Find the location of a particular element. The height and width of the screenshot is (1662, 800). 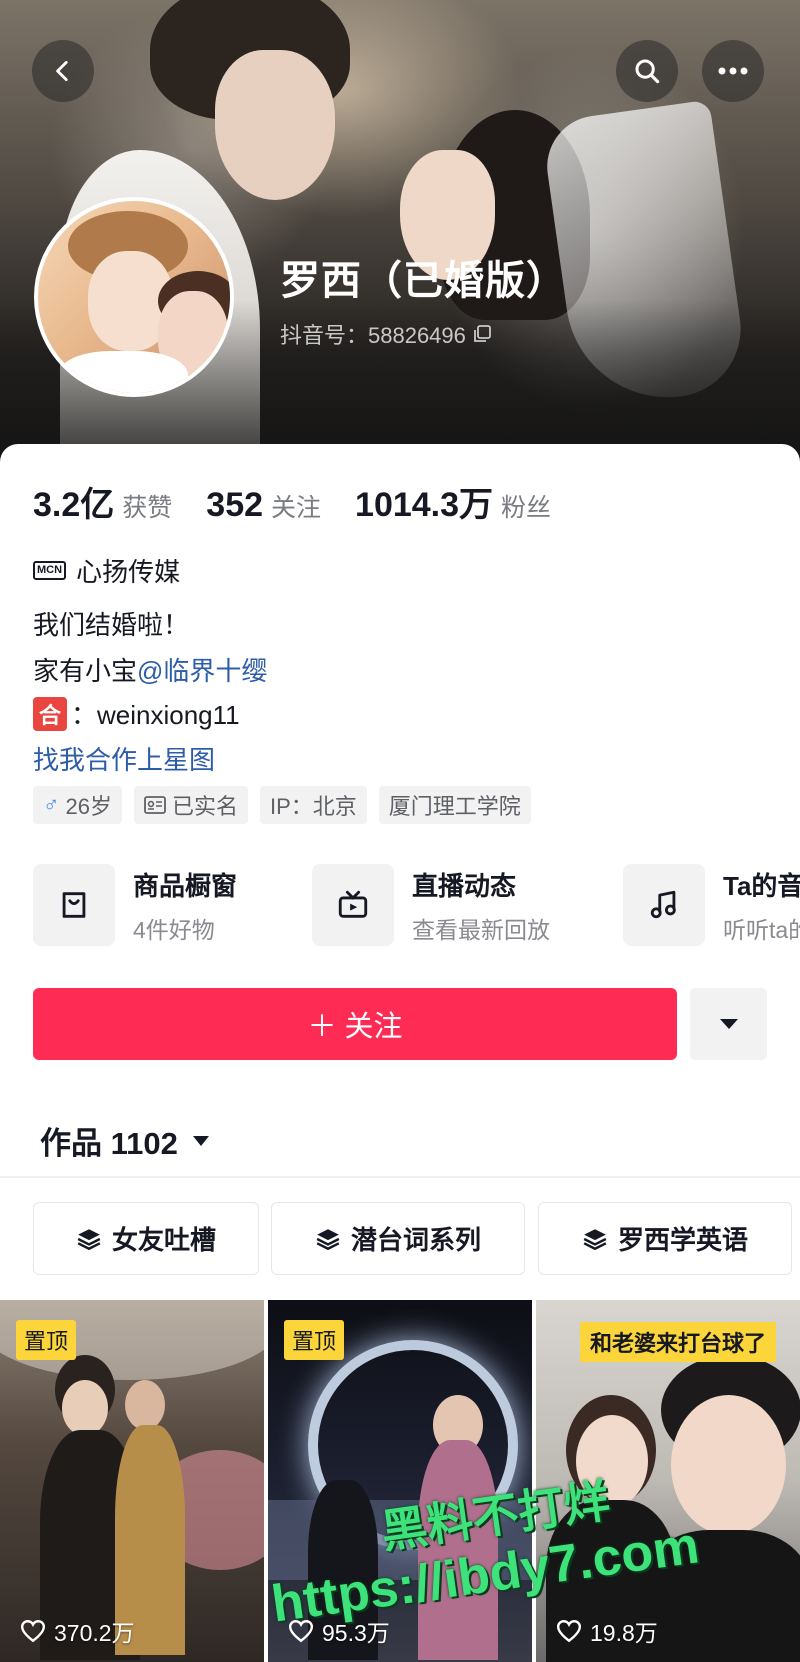

douyin-id: 抖音号：58826496 is located at coordinates (386, 334).